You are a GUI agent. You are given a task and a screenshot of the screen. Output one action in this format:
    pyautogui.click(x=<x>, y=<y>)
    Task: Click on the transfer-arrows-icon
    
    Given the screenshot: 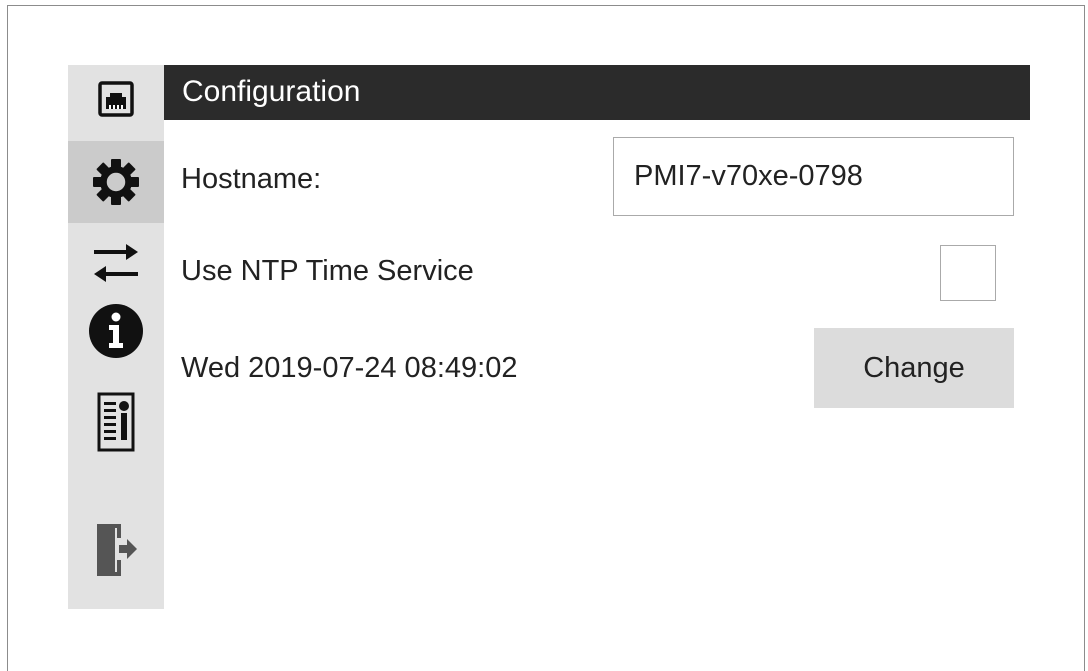 What is the action you would take?
    pyautogui.click(x=116, y=263)
    